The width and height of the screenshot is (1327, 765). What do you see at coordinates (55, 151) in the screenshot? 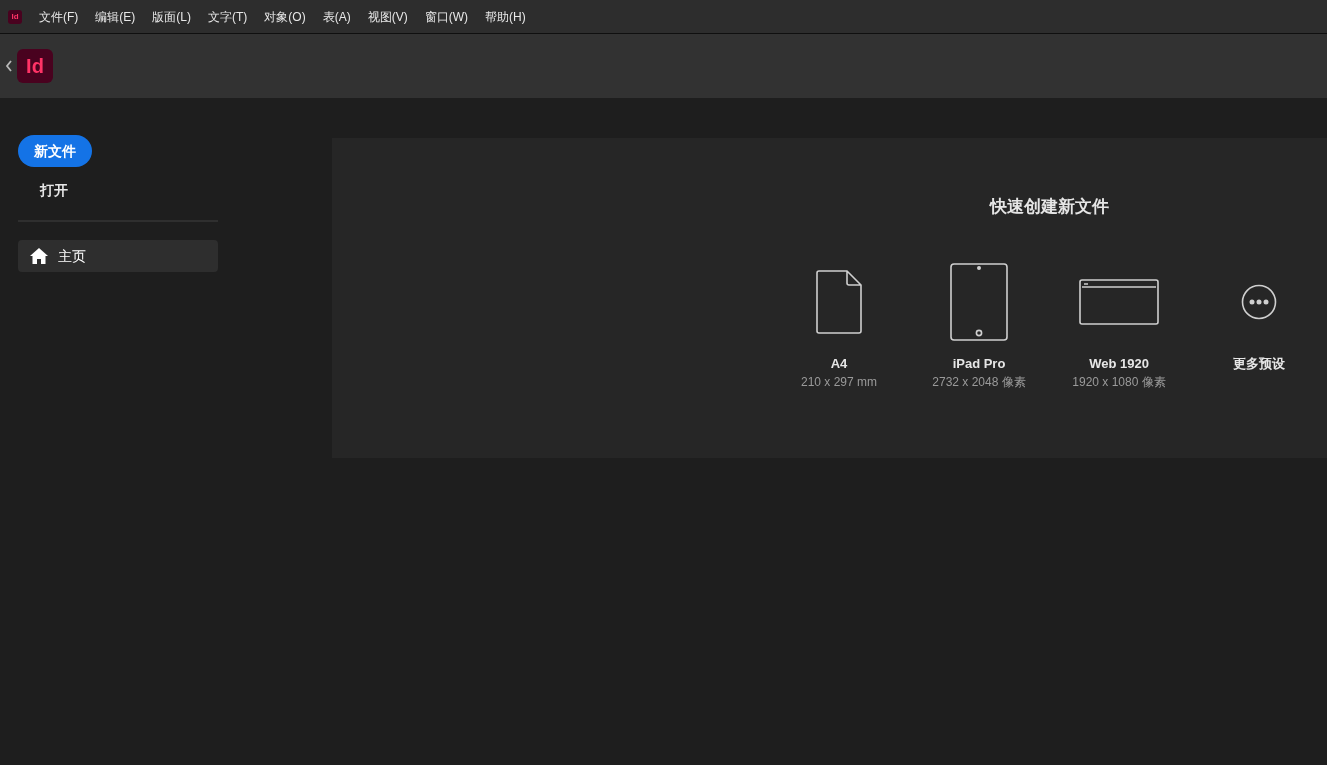
I see `new-file-button: 新文件` at bounding box center [55, 151].